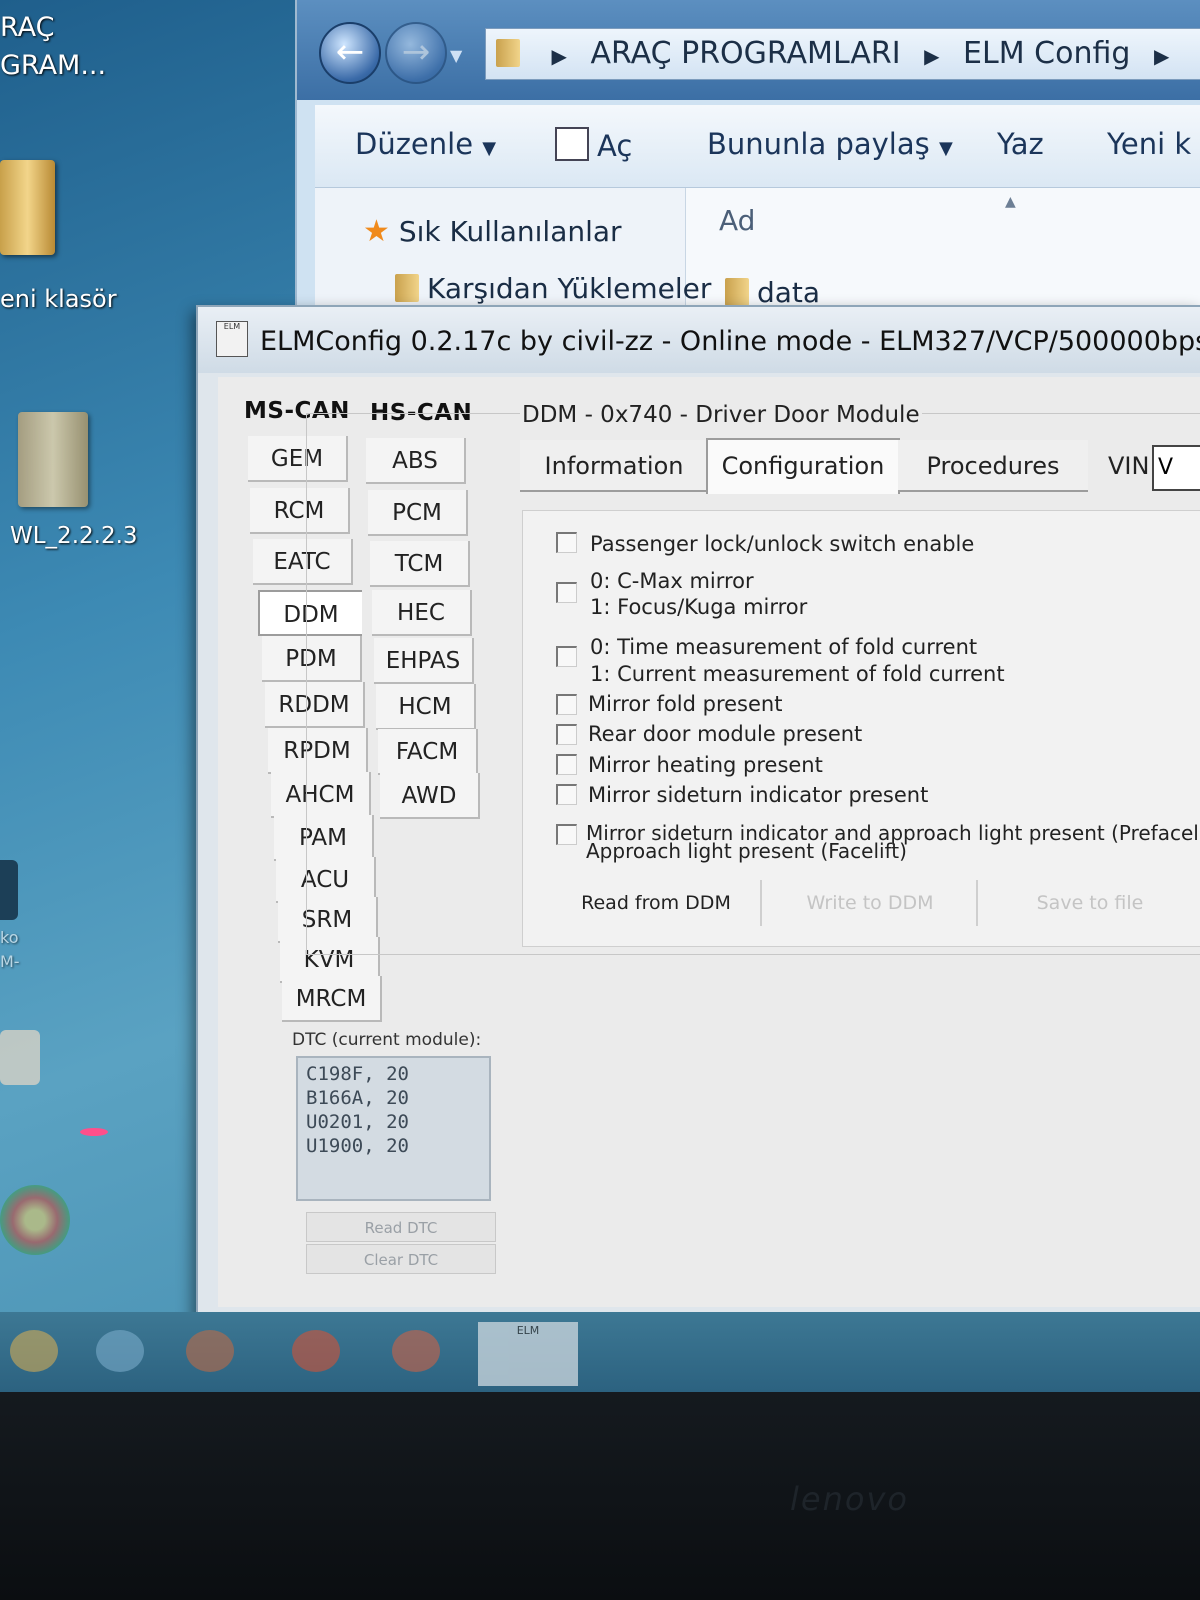 Image resolution: width=1200 pixels, height=1600 pixels. I want to click on option-label: Passenger lock/unlock switch enable, so click(782, 544).